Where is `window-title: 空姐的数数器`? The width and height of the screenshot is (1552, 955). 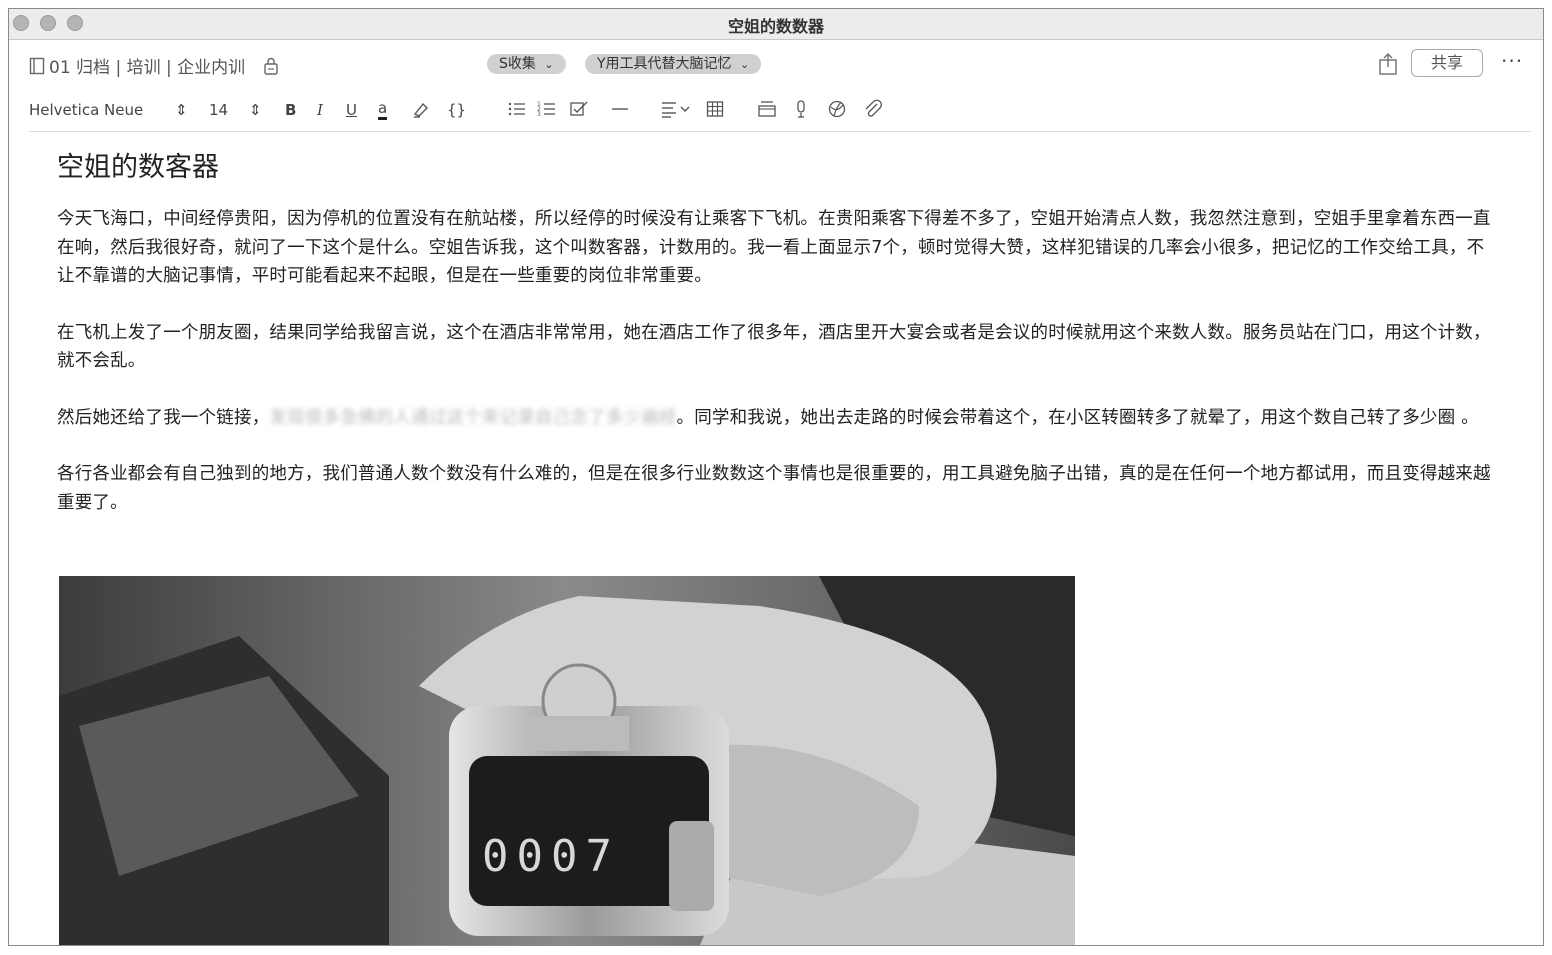
window-title: 空姐的数数器 is located at coordinates (775, 26).